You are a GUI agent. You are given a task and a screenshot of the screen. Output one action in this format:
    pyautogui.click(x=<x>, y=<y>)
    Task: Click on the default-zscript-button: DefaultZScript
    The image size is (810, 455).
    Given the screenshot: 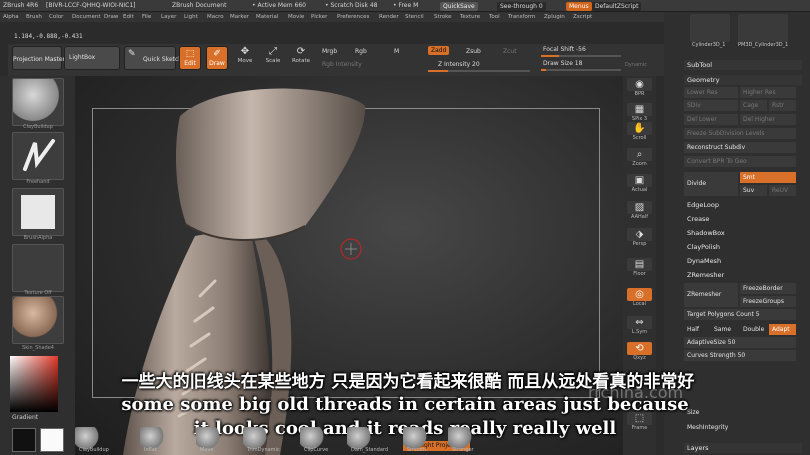 What is the action you would take?
    pyautogui.click(x=617, y=6)
    